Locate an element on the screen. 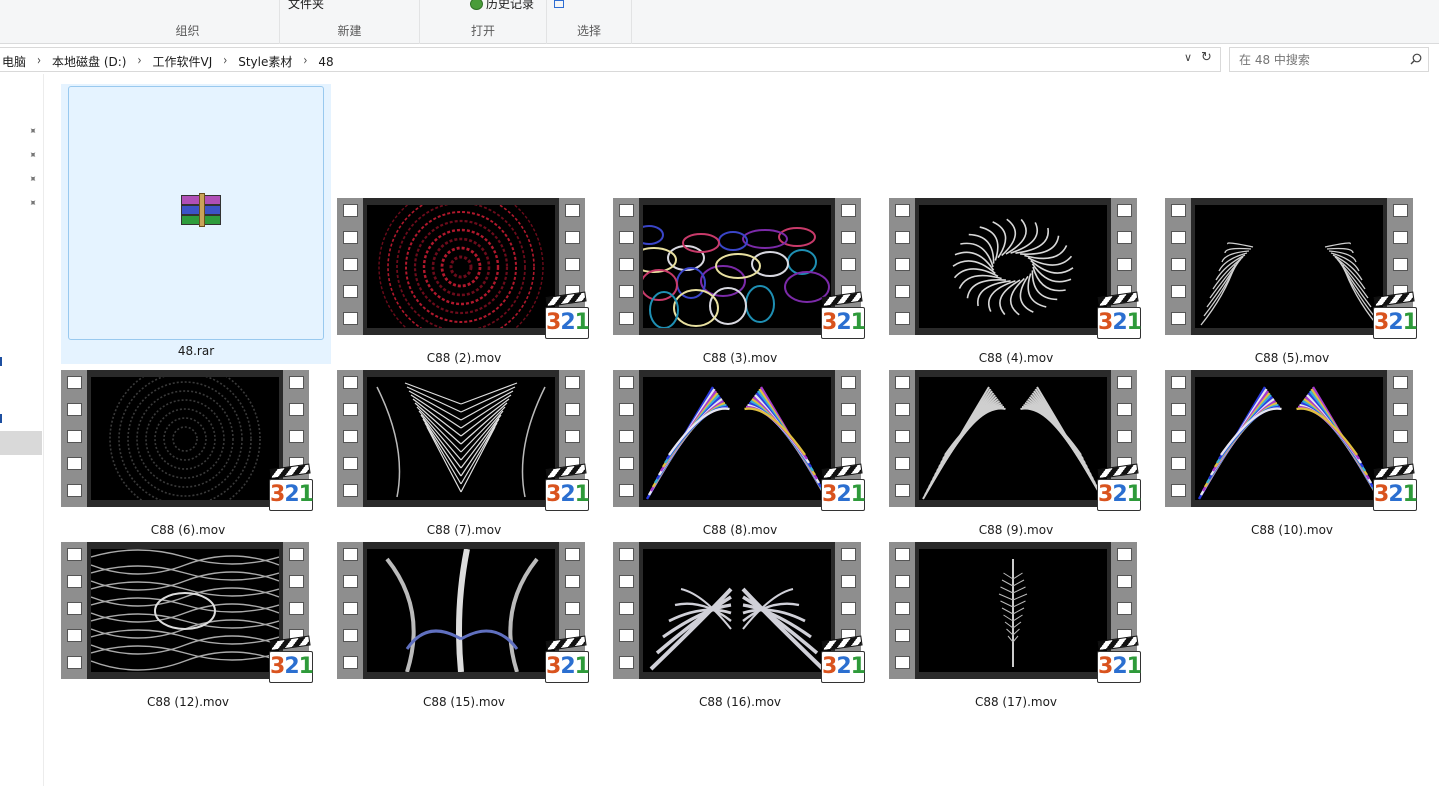 This screenshot has width=1439, height=786. ribbon-group-organize: 组织 is located at coordinates (188, 22).